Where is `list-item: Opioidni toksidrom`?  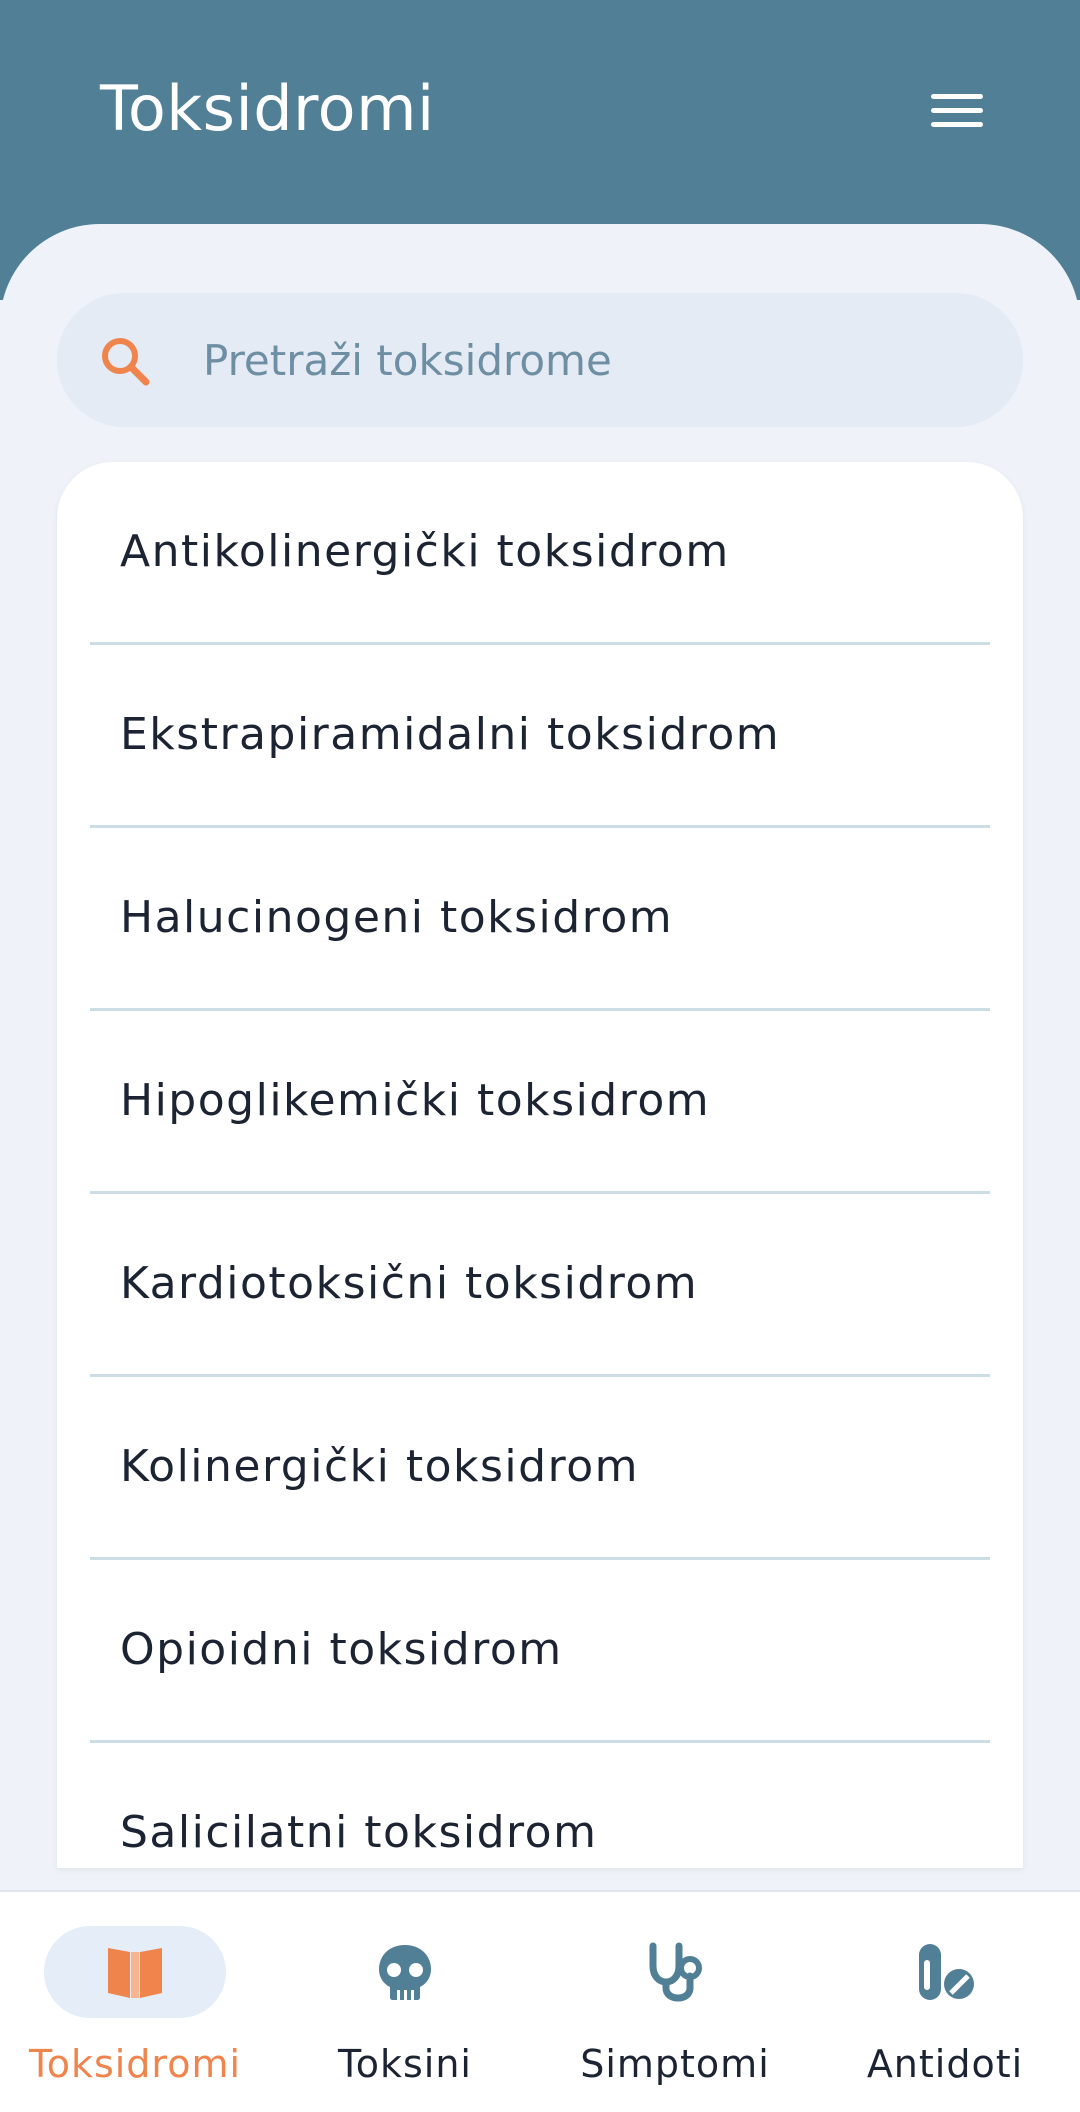 list-item: Opioidni toksidrom is located at coordinates (540, 1651).